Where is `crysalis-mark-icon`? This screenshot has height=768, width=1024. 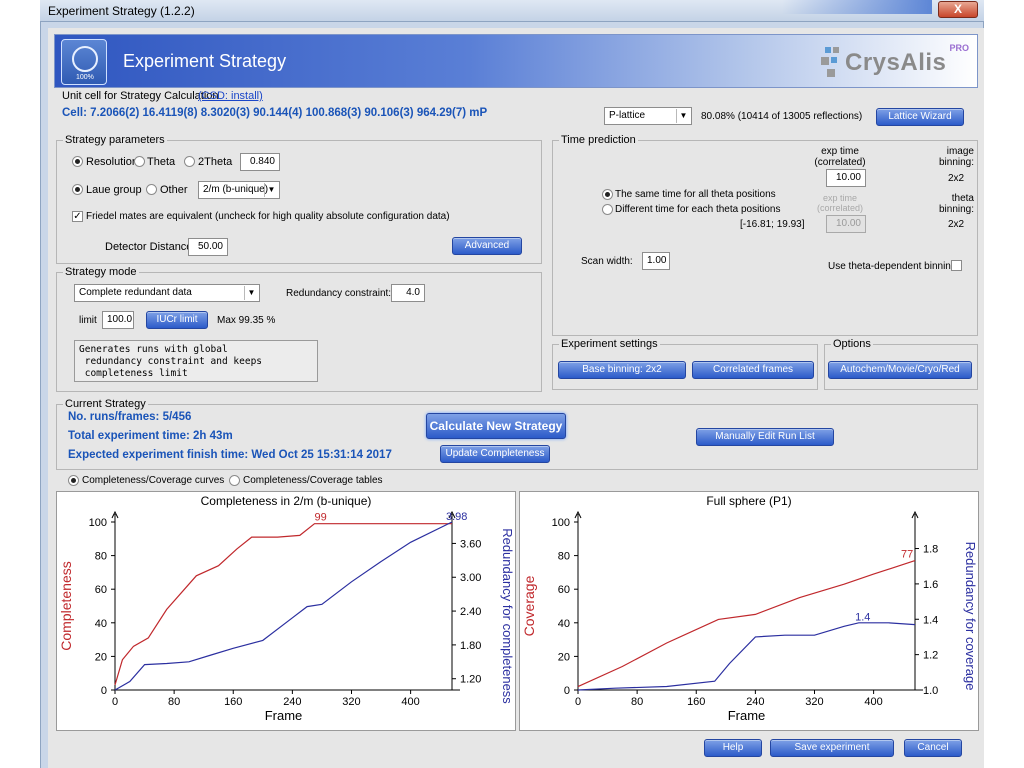 crysalis-mark-icon is located at coordinates (830, 62).